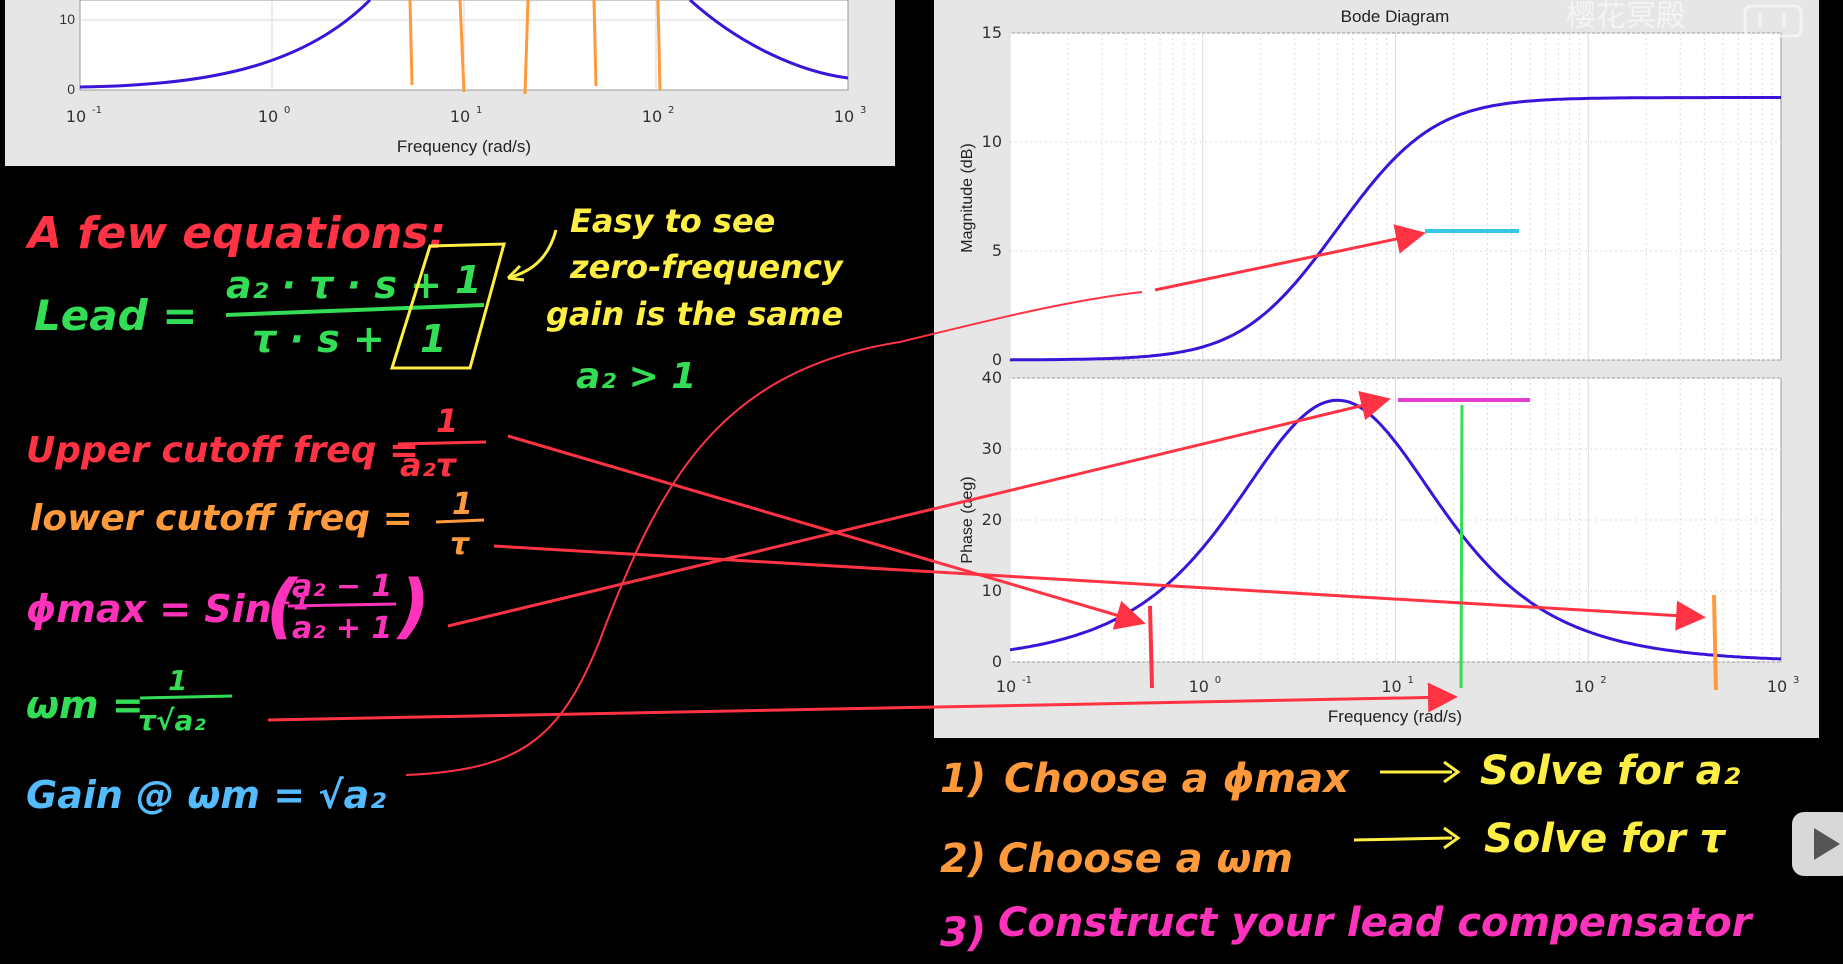 This screenshot has width=1843, height=964. Describe the element at coordinates (1817, 844) in the screenshot. I see `side-play-button` at that location.